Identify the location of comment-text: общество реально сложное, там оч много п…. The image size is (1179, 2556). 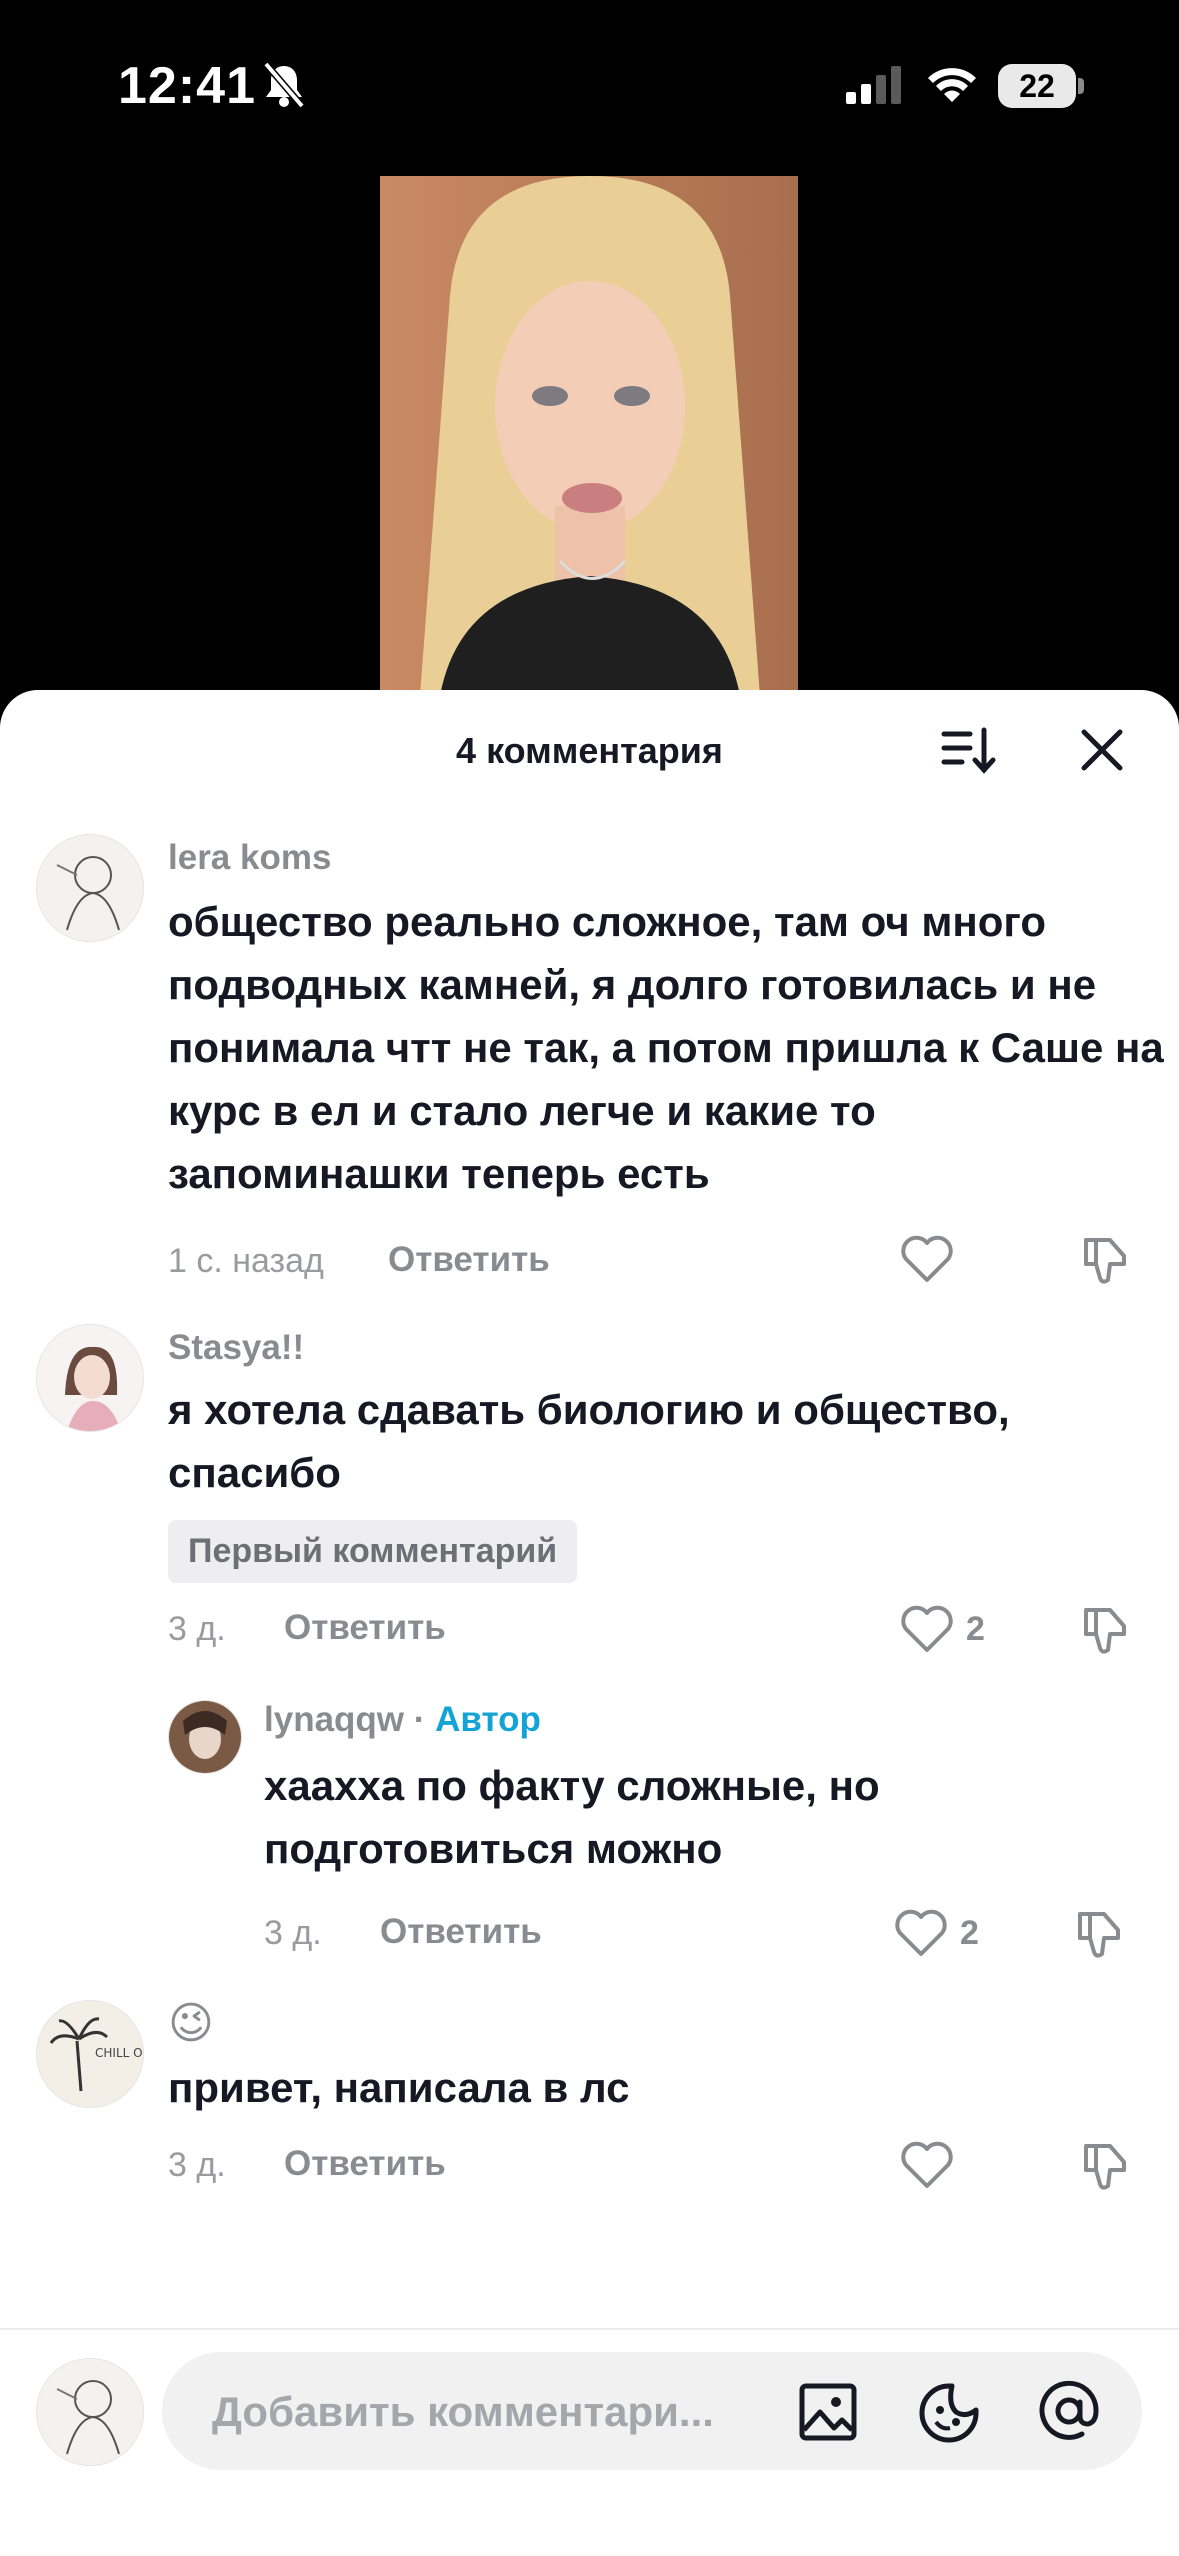
(666, 1047).